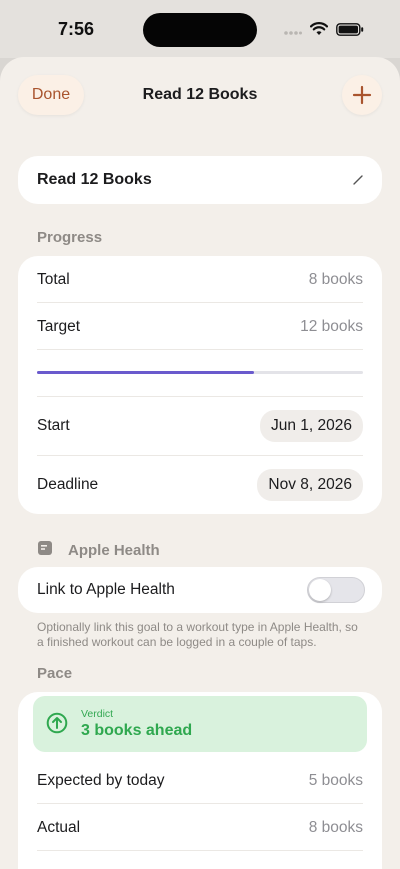 This screenshot has height=869, width=400. What do you see at coordinates (311, 426) in the screenshot?
I see `start-date-picker: Jun 1, 2026` at bounding box center [311, 426].